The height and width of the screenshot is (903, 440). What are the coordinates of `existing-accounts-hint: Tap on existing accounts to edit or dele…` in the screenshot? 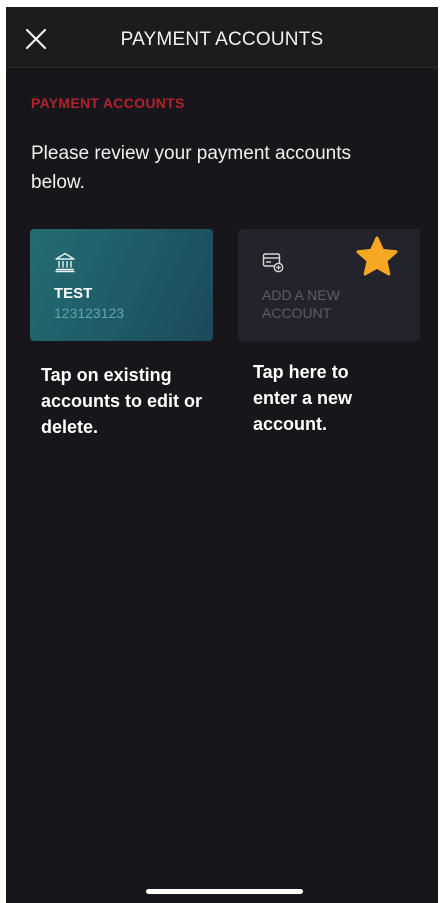 It's located at (122, 401).